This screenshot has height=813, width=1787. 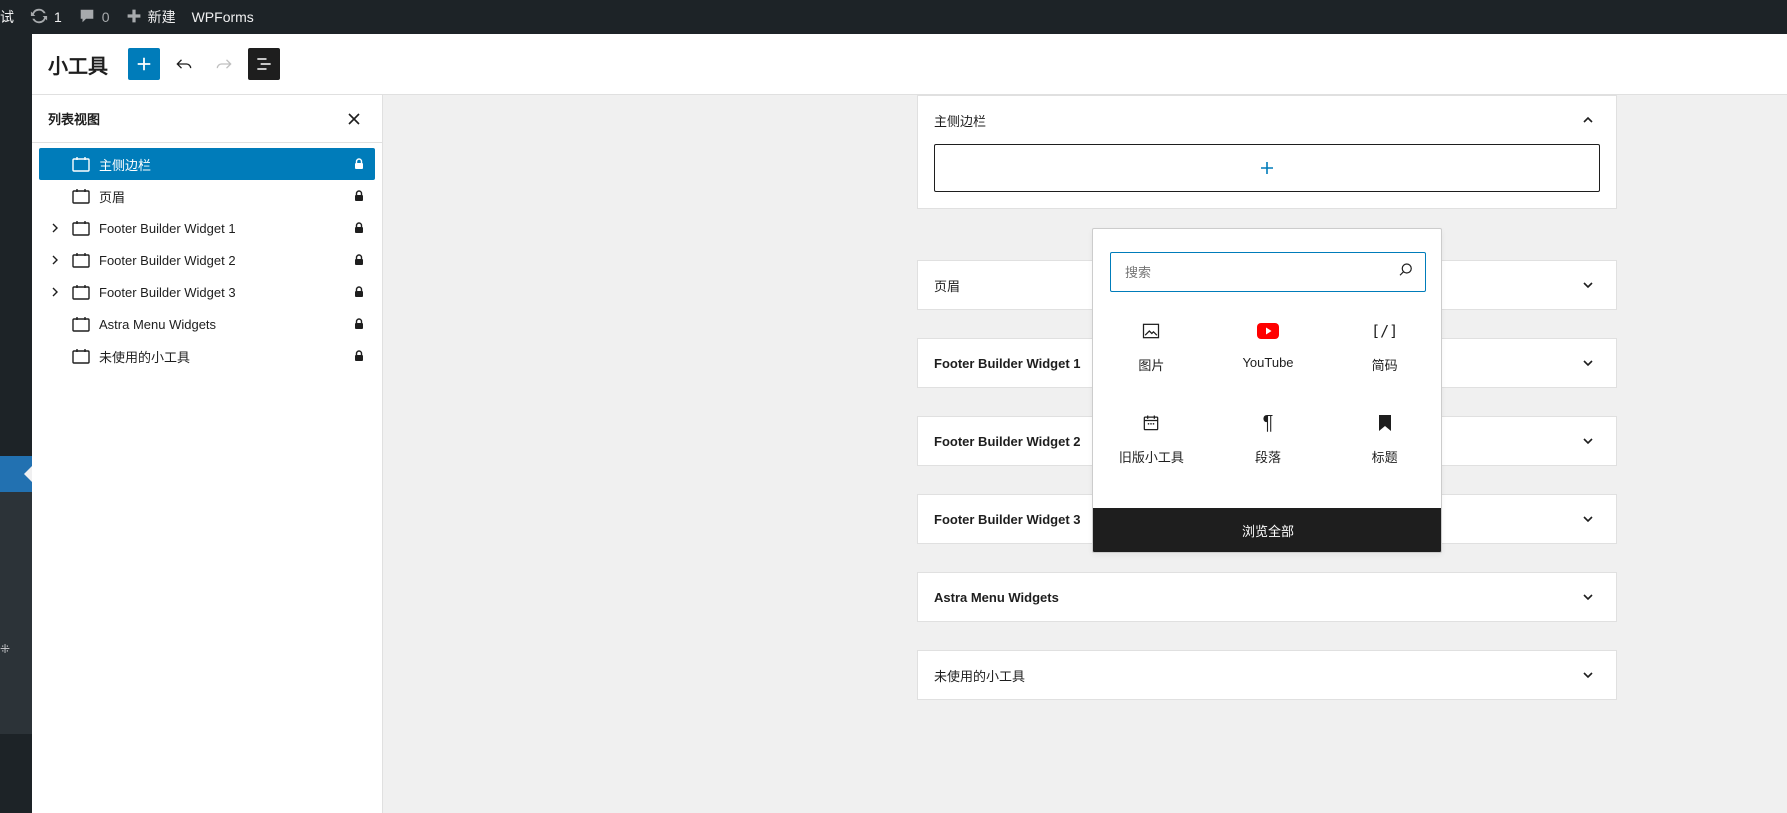 I want to click on shortcode-icon: [/], so click(x=1385, y=331).